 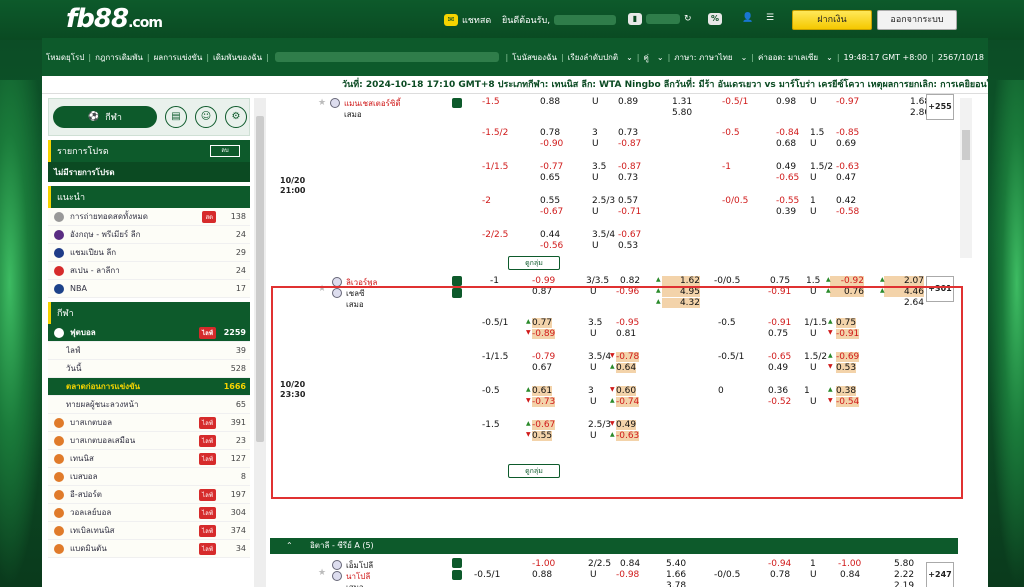 I want to click on sport-tab-button: ⚽ กีฬา, so click(x=105, y=117).